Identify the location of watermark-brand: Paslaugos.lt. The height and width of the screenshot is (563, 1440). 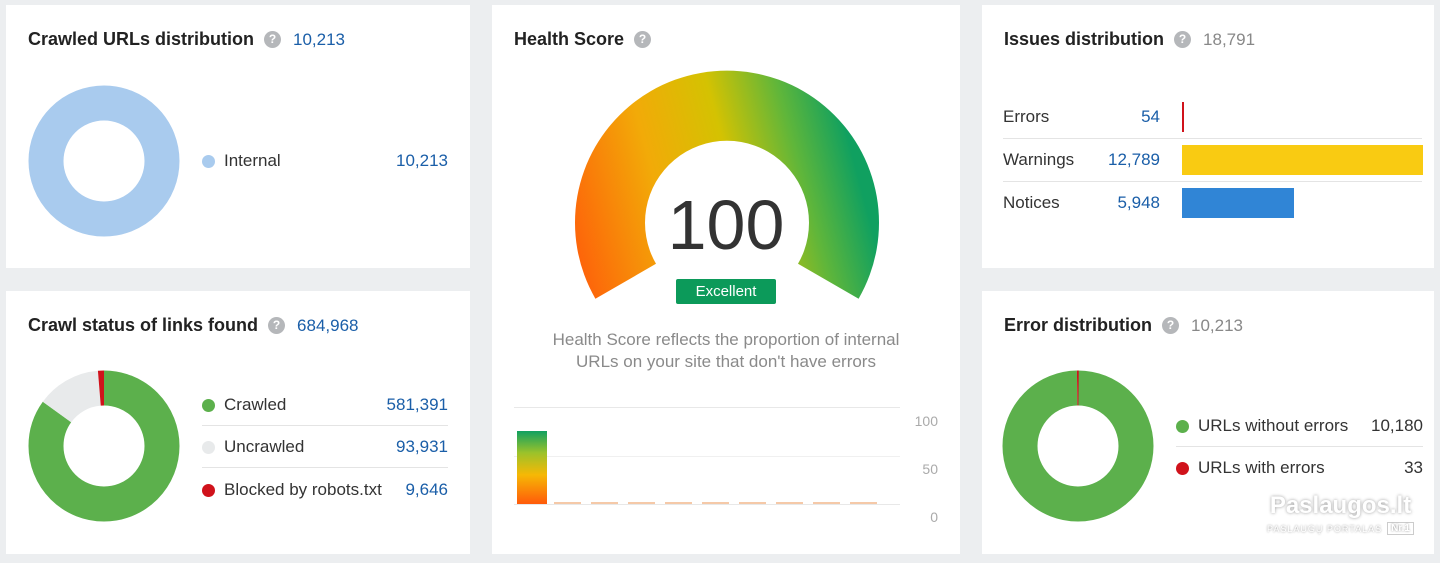
(1340, 505).